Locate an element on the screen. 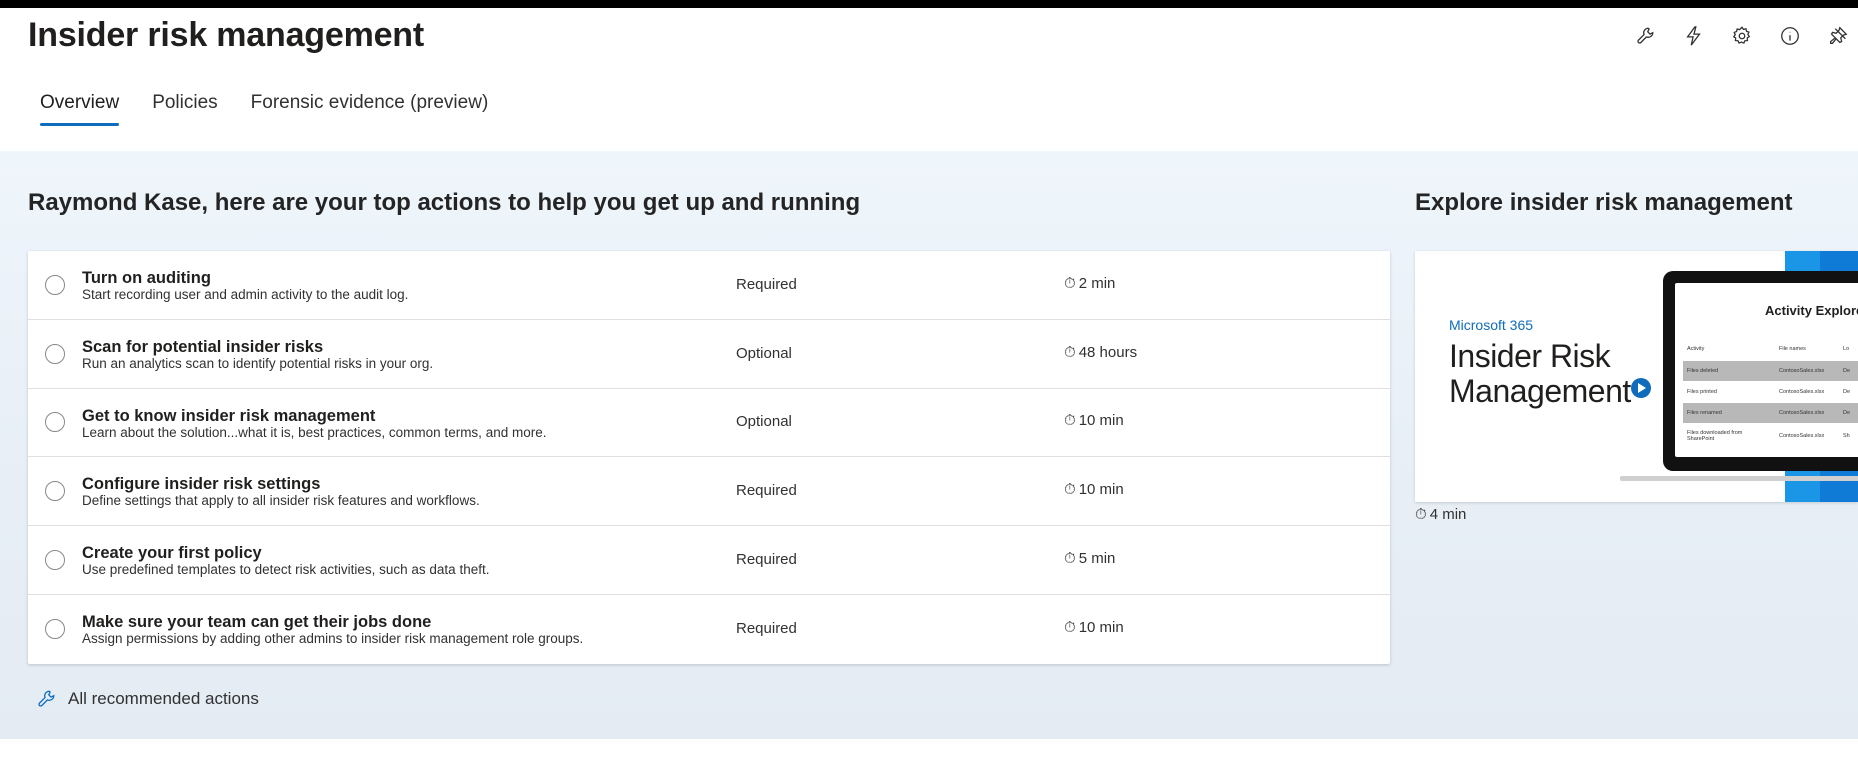 This screenshot has height=761, width=1858. item-title: Turn on auditing is located at coordinates (146, 278).